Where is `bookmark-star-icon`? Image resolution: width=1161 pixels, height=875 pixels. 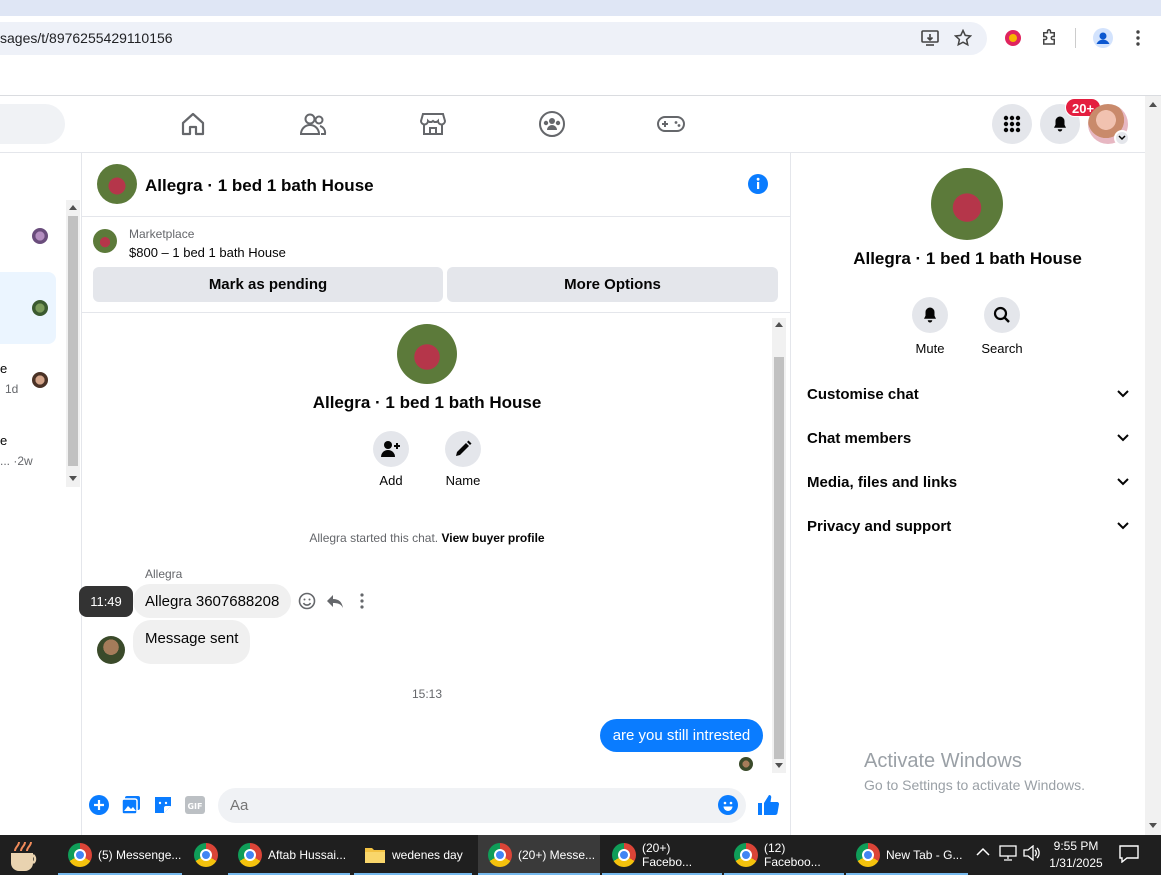
bookmark-star-icon is located at coordinates (963, 38).